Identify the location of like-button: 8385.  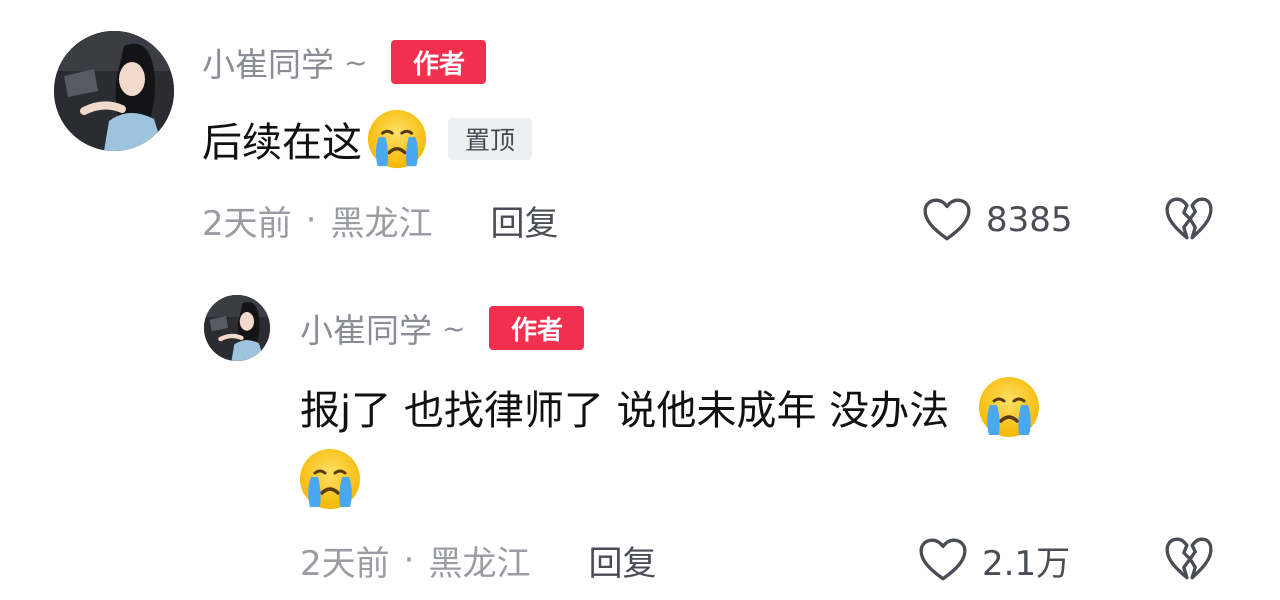
(997, 220).